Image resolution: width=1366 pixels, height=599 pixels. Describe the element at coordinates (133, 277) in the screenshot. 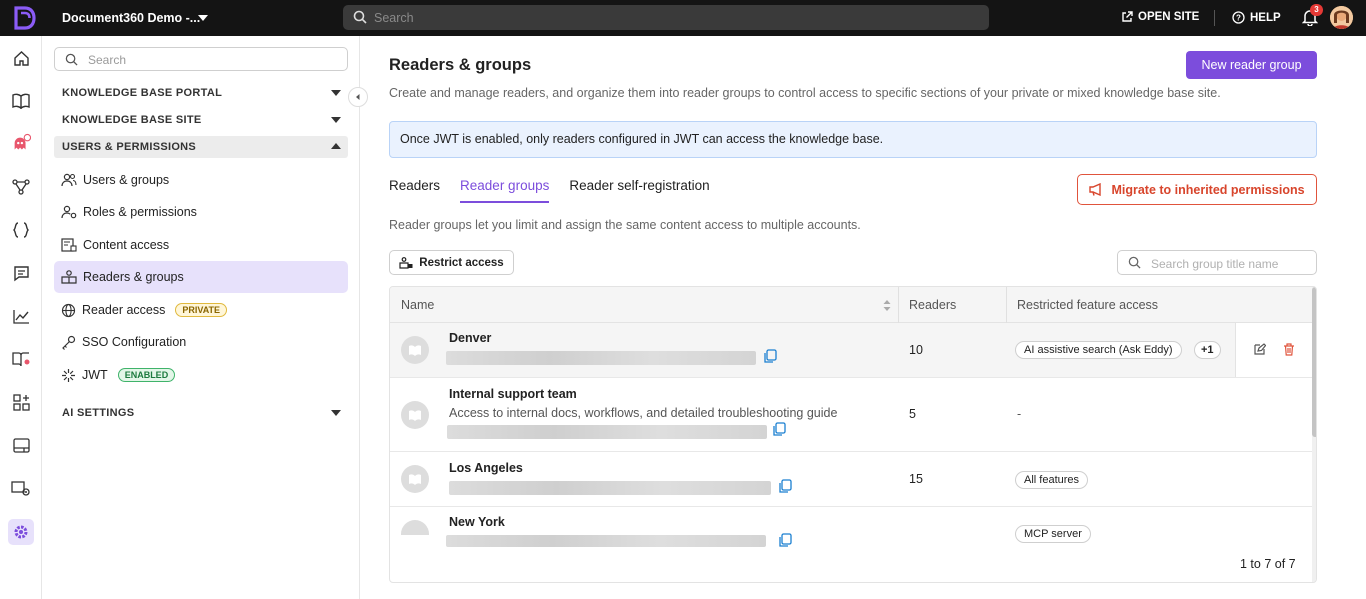

I see `sidebar-item-label: Readers & groups` at that location.